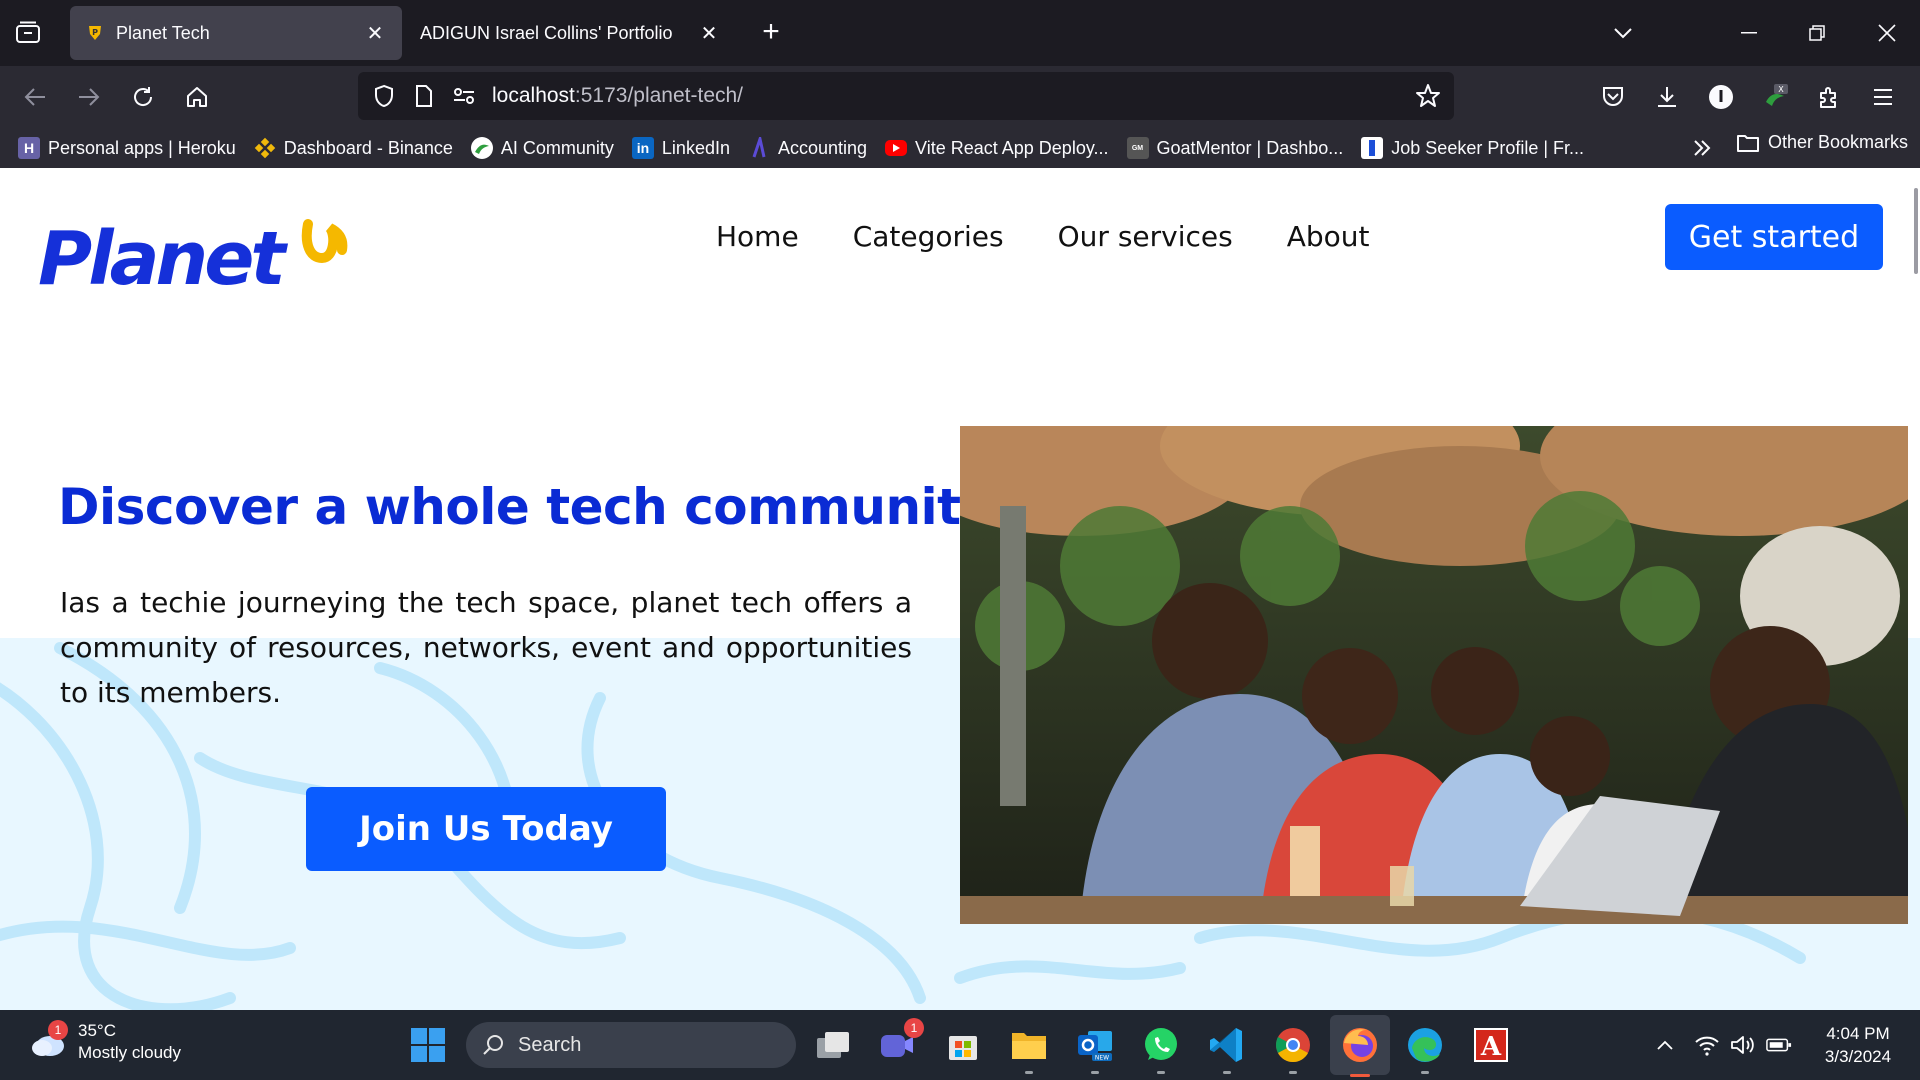 The height and width of the screenshot is (1080, 1920). Describe the element at coordinates (1227, 1049) in the screenshot. I see `vscode-icon` at that location.